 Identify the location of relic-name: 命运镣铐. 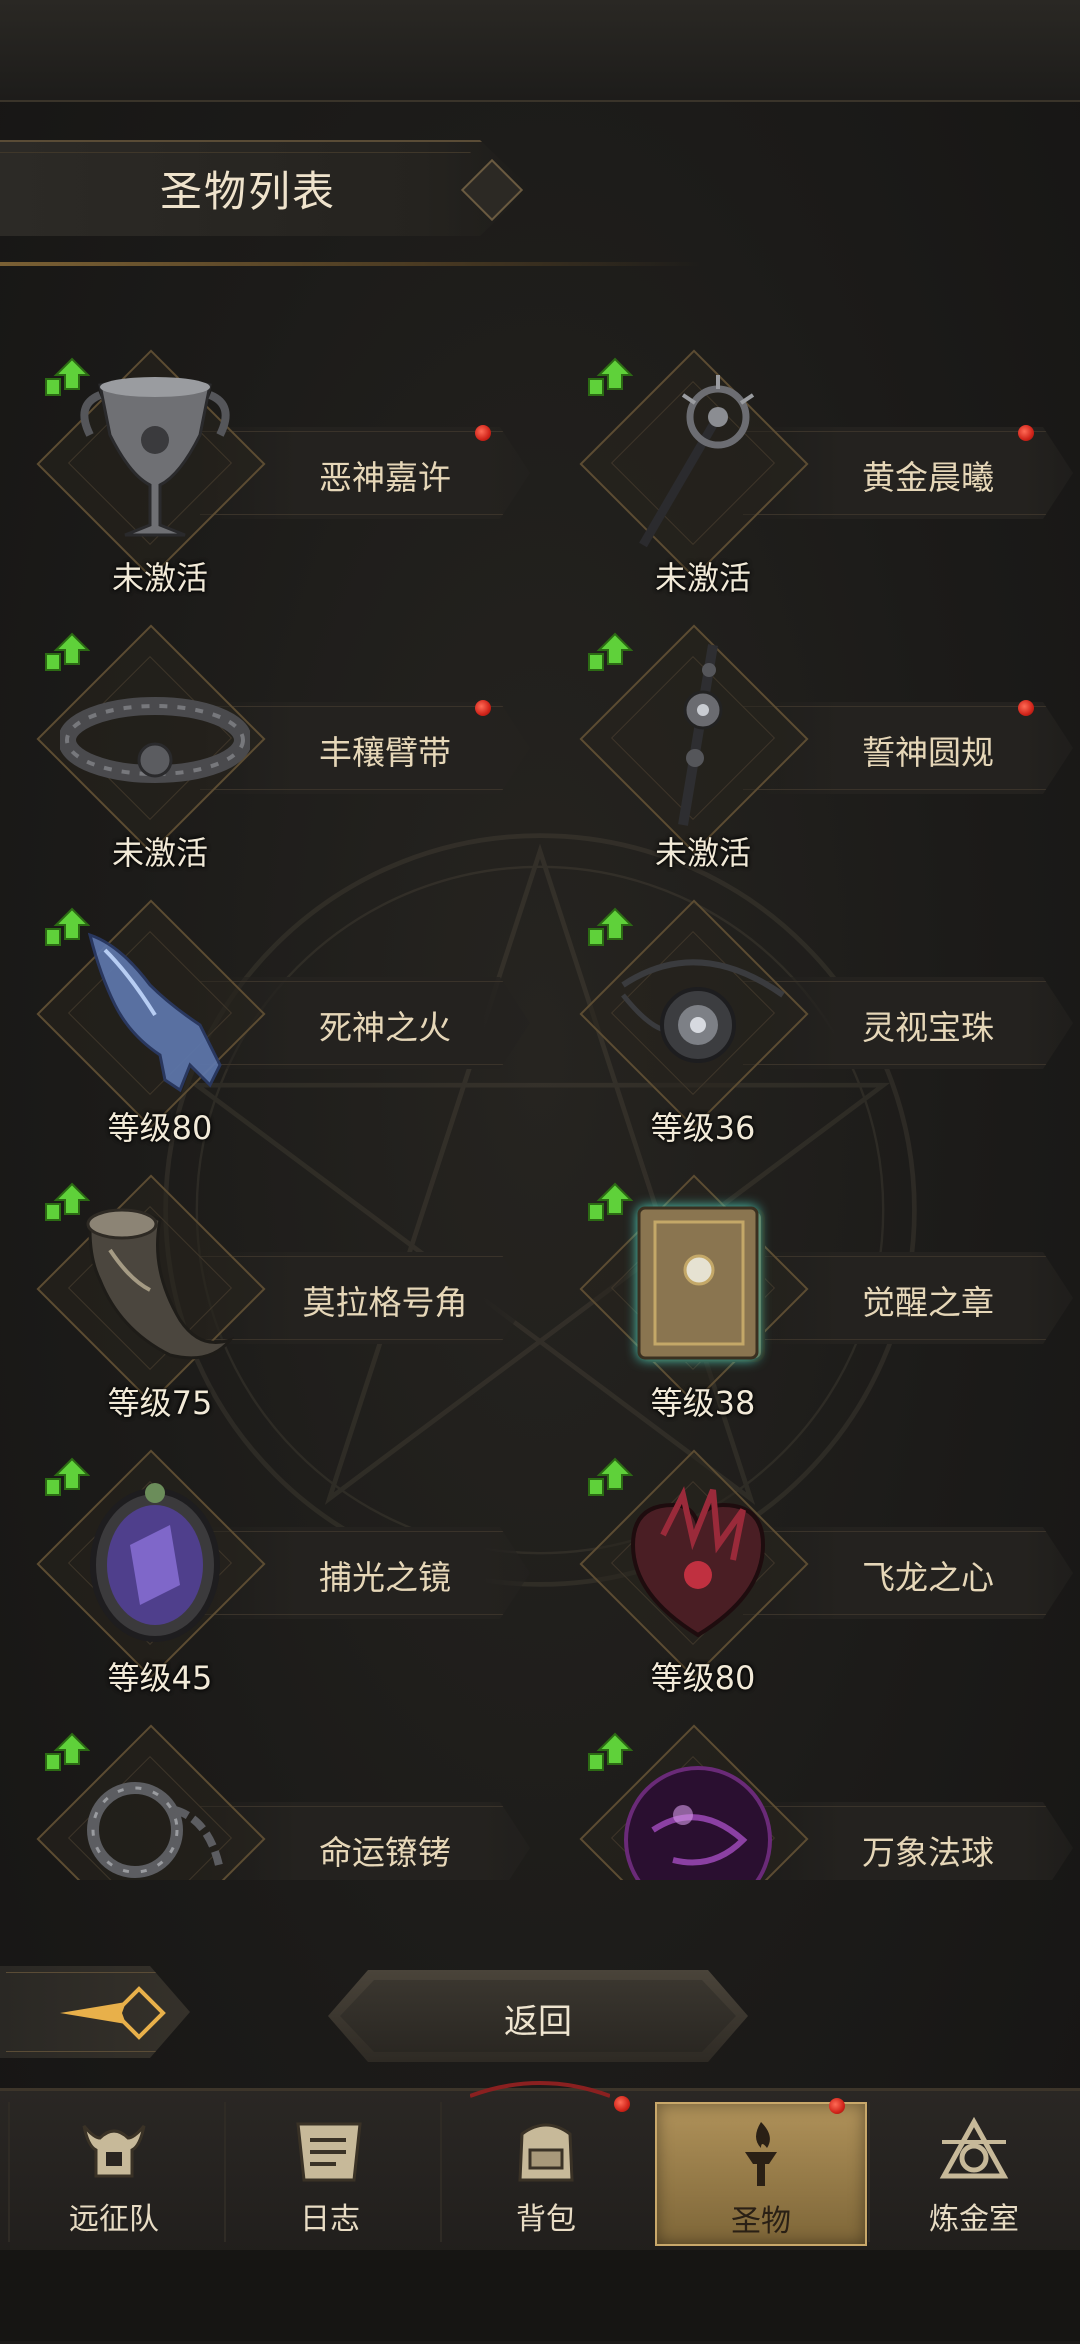
(385, 1852).